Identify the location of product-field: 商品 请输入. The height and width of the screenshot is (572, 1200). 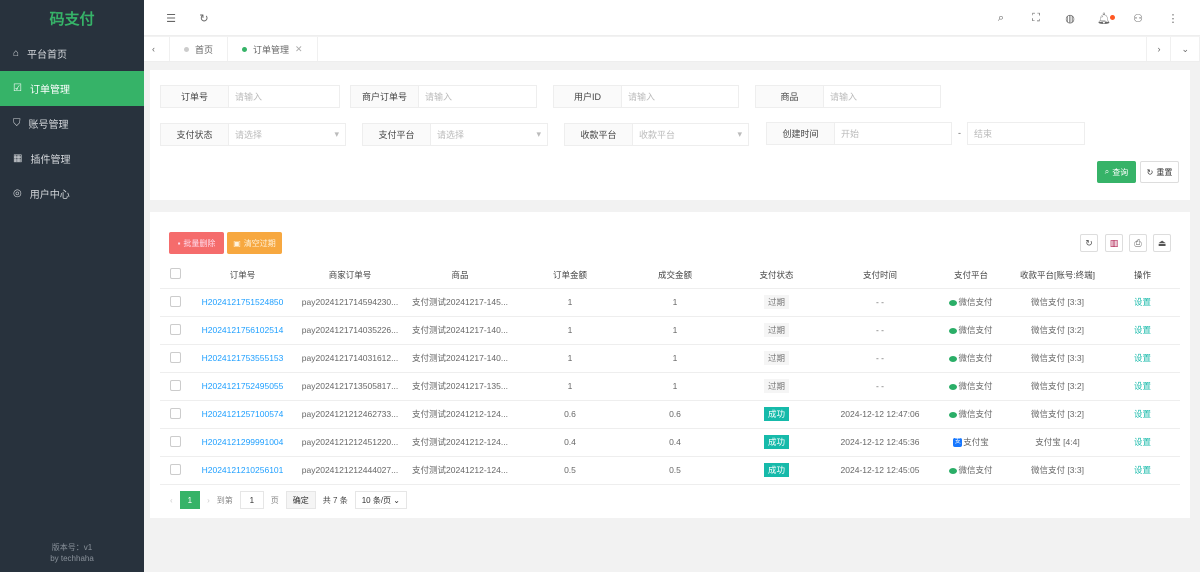
(848, 96).